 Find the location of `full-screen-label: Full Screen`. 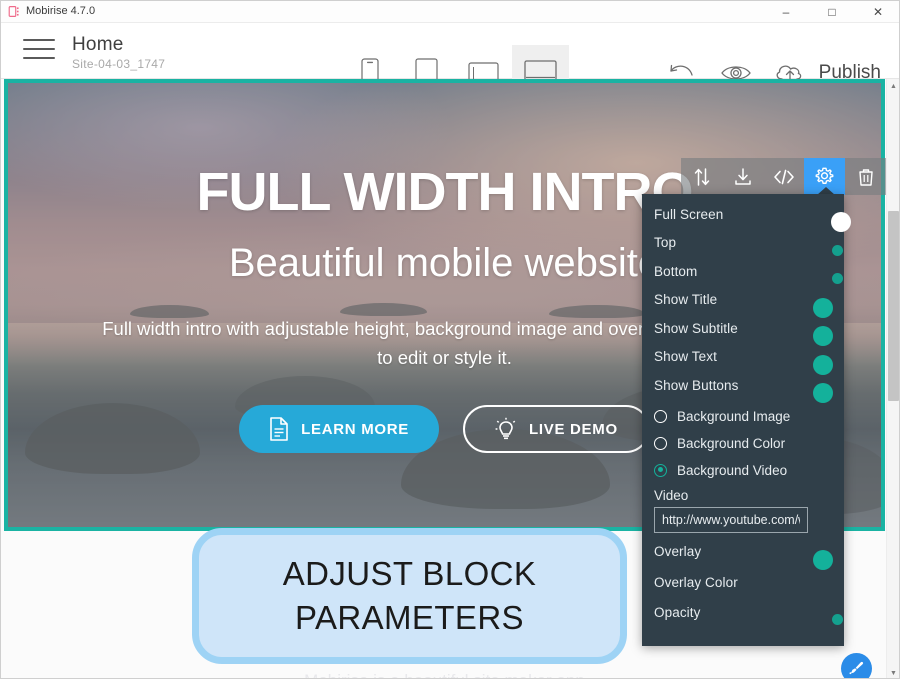

full-screen-label: Full Screen is located at coordinates (689, 214).